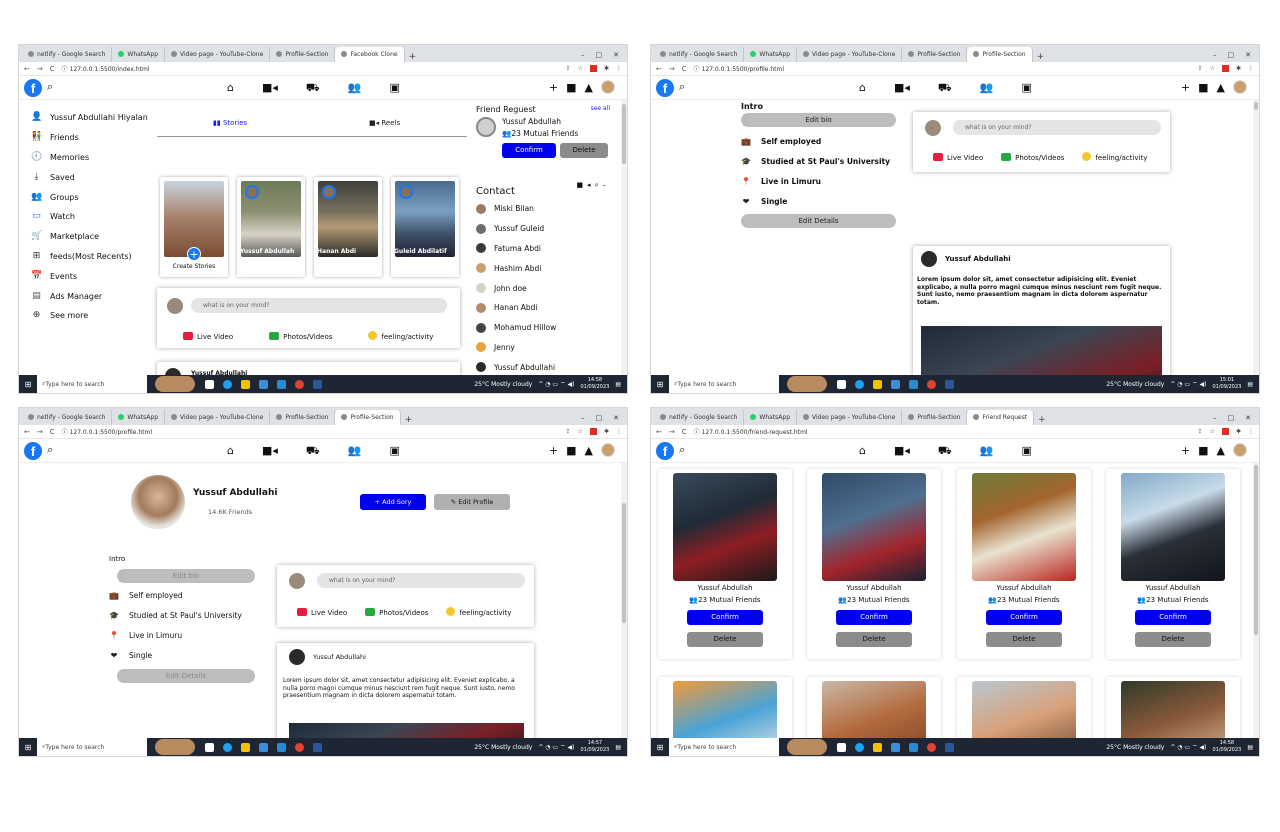 The width and height of the screenshot is (1280, 832). What do you see at coordinates (546, 328) in the screenshot?
I see `contact-item: Mohamud Hillow` at bounding box center [546, 328].